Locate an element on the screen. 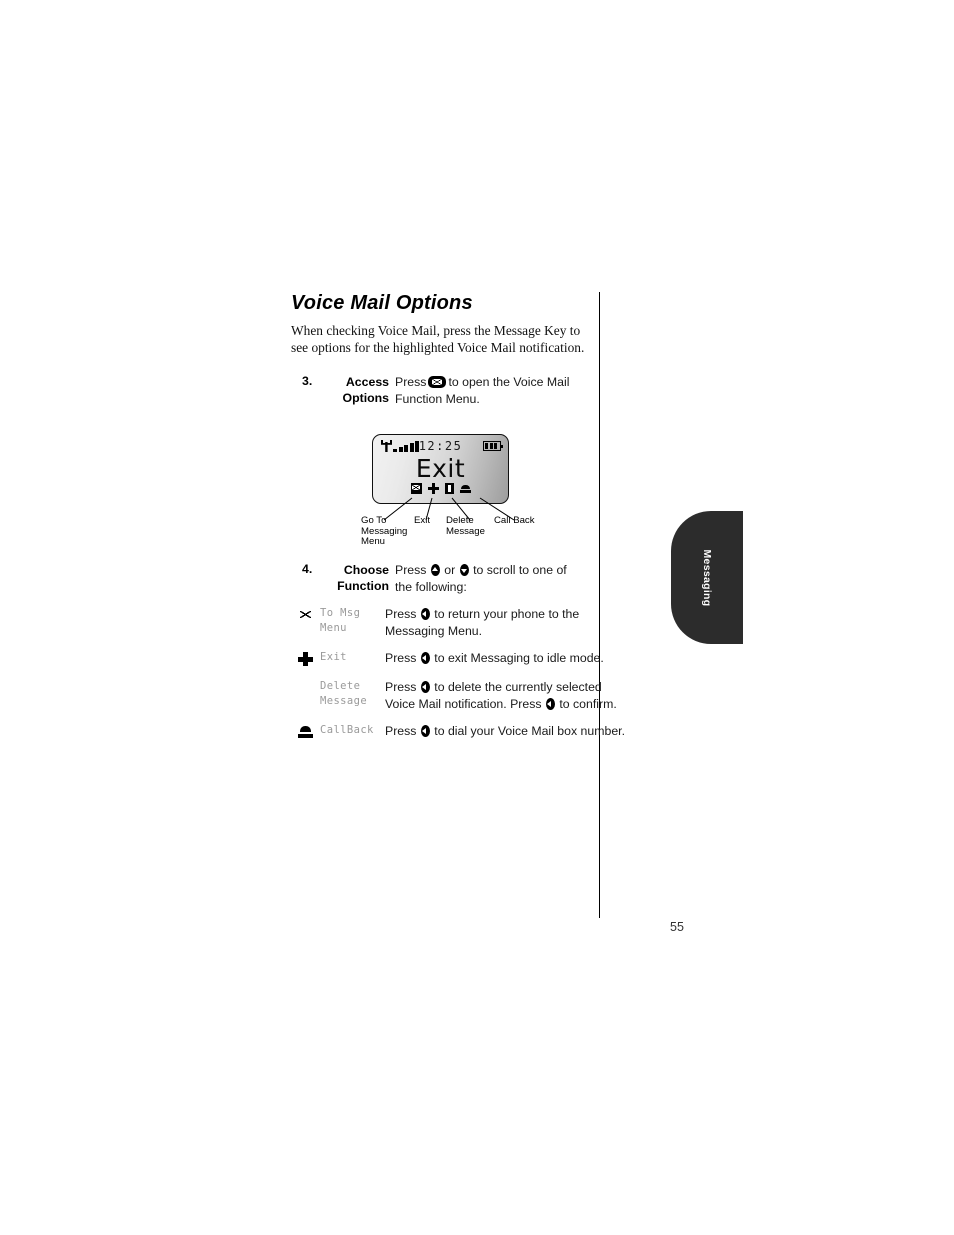  down-key-icon is located at coordinates (464, 570).